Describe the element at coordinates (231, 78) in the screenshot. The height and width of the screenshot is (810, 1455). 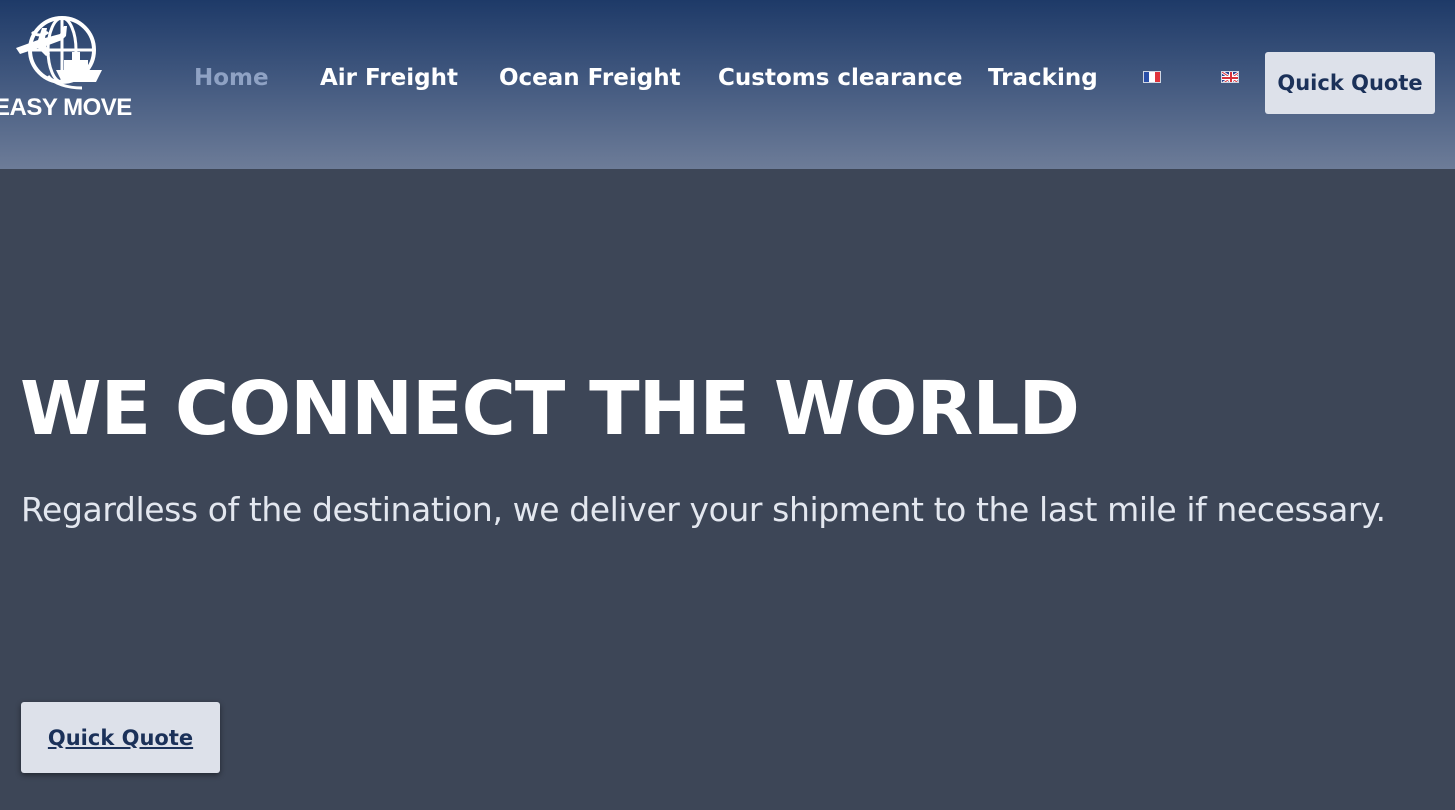
I see `nav-item-home: Home` at that location.